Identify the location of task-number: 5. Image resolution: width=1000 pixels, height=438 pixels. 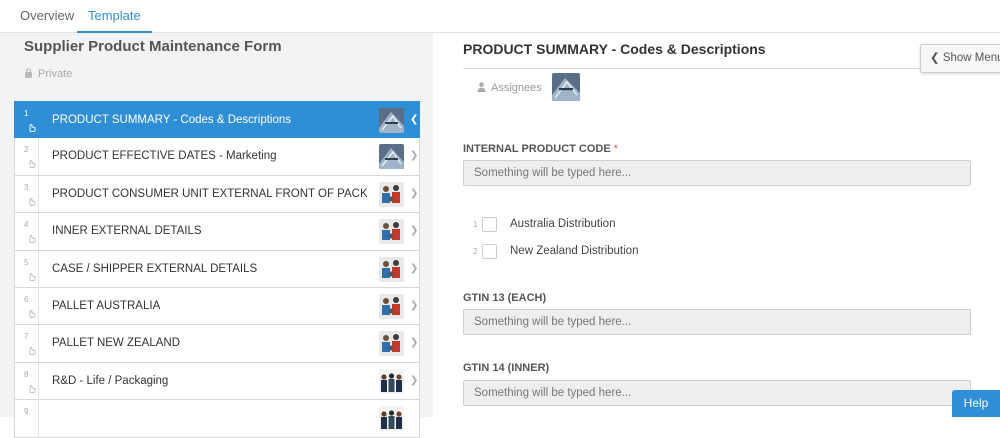
(26, 262).